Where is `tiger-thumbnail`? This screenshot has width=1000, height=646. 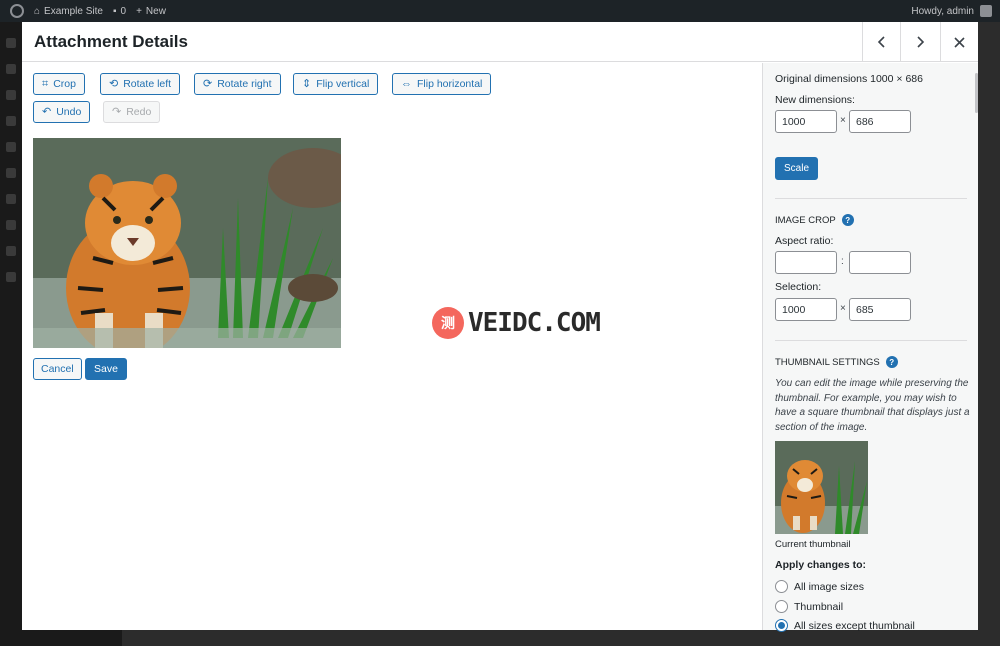 tiger-thumbnail is located at coordinates (821, 487).